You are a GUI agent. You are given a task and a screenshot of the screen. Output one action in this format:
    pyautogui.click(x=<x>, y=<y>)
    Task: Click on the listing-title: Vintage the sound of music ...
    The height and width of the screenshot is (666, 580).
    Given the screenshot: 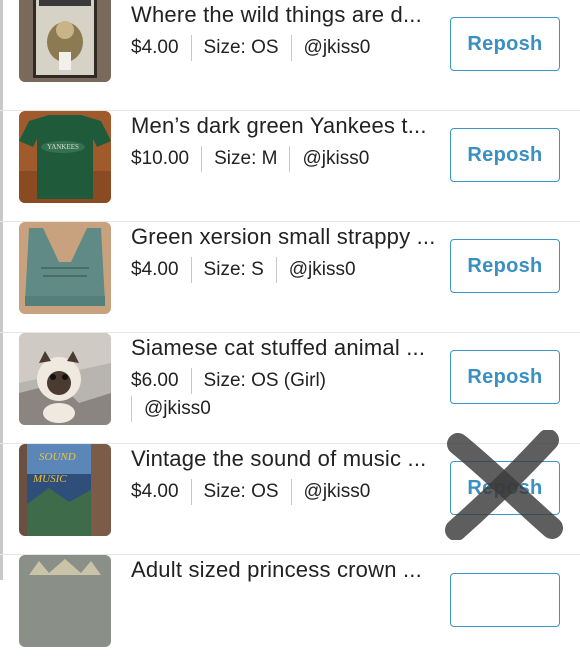 What is the action you would take?
    pyautogui.click(x=292, y=459)
    